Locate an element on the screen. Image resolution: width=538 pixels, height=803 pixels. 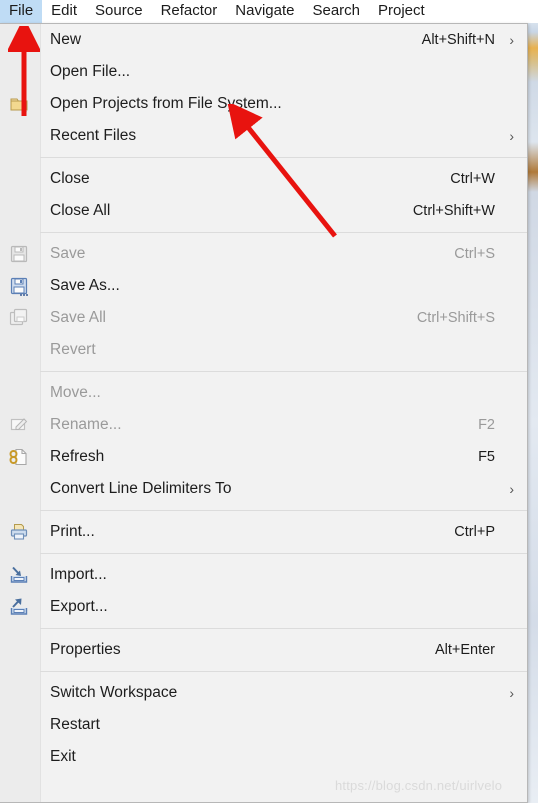
menu-item-shortcut: Ctrl+W is located at coordinates (472, 179).